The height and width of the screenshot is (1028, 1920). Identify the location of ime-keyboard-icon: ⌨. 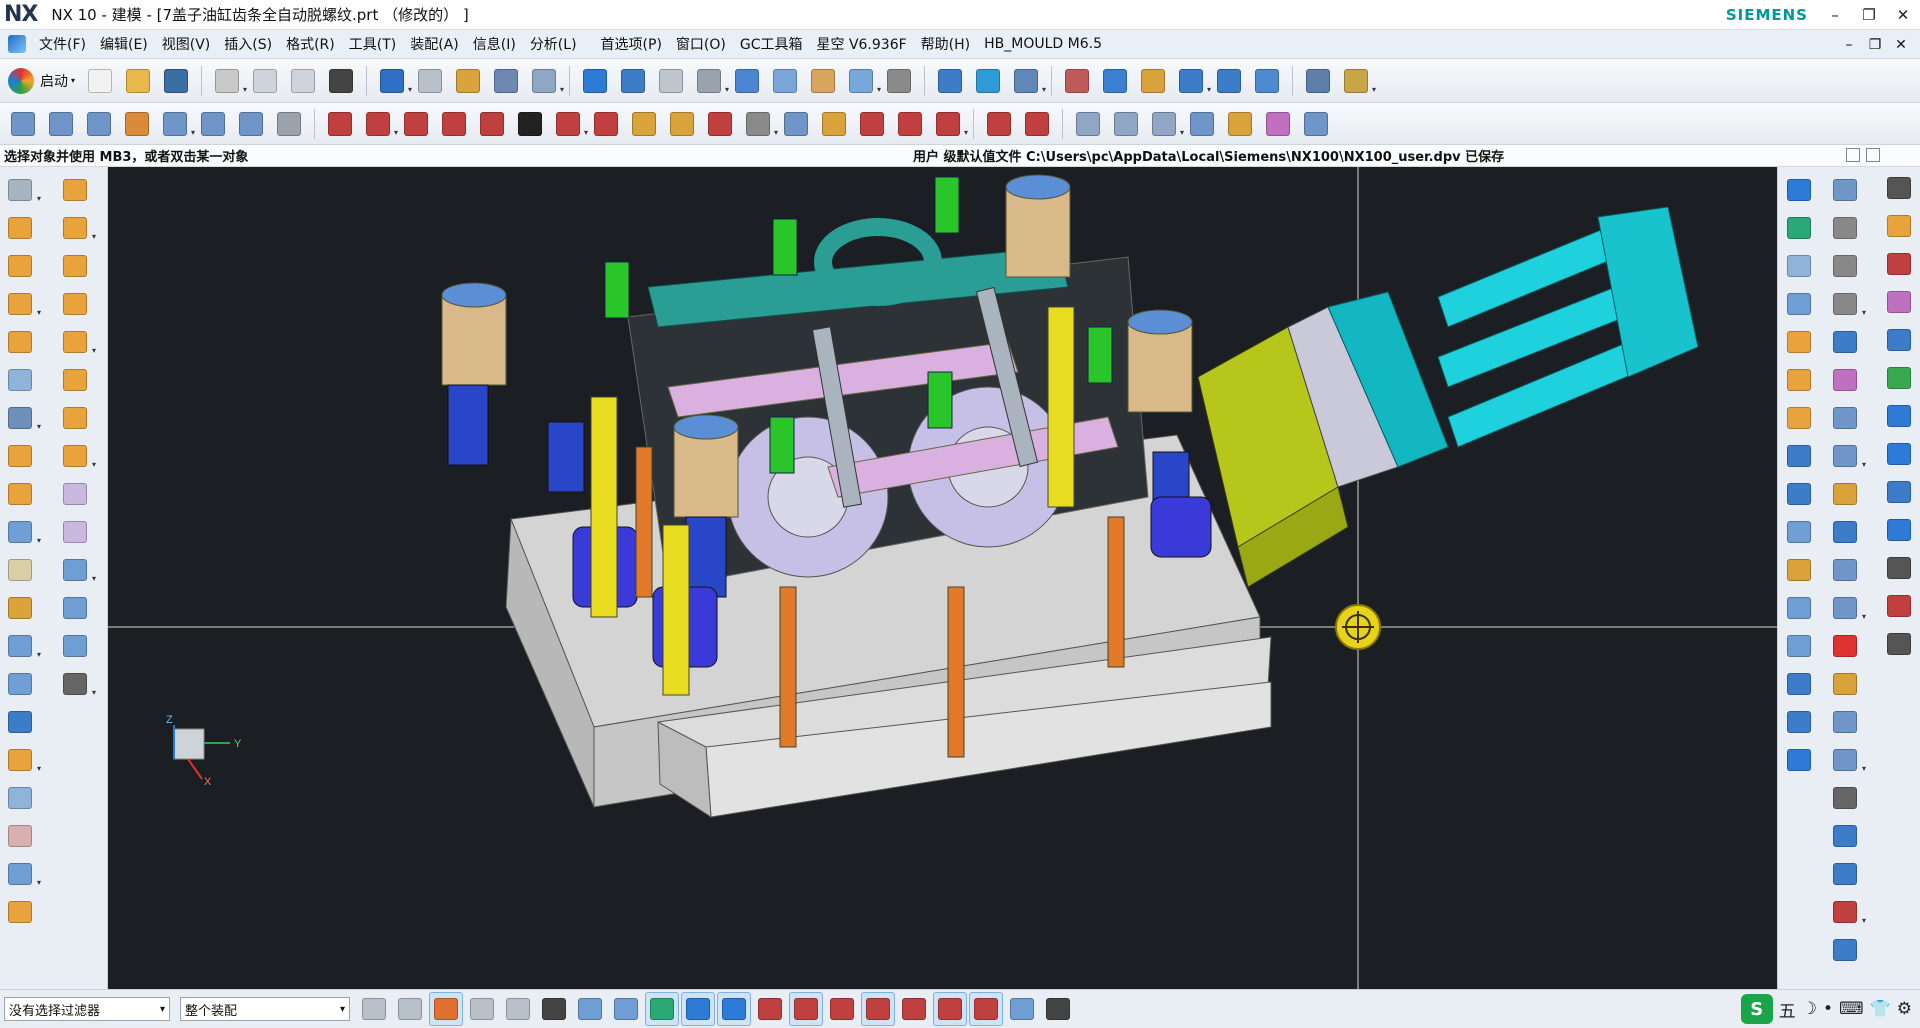
(1851, 1009).